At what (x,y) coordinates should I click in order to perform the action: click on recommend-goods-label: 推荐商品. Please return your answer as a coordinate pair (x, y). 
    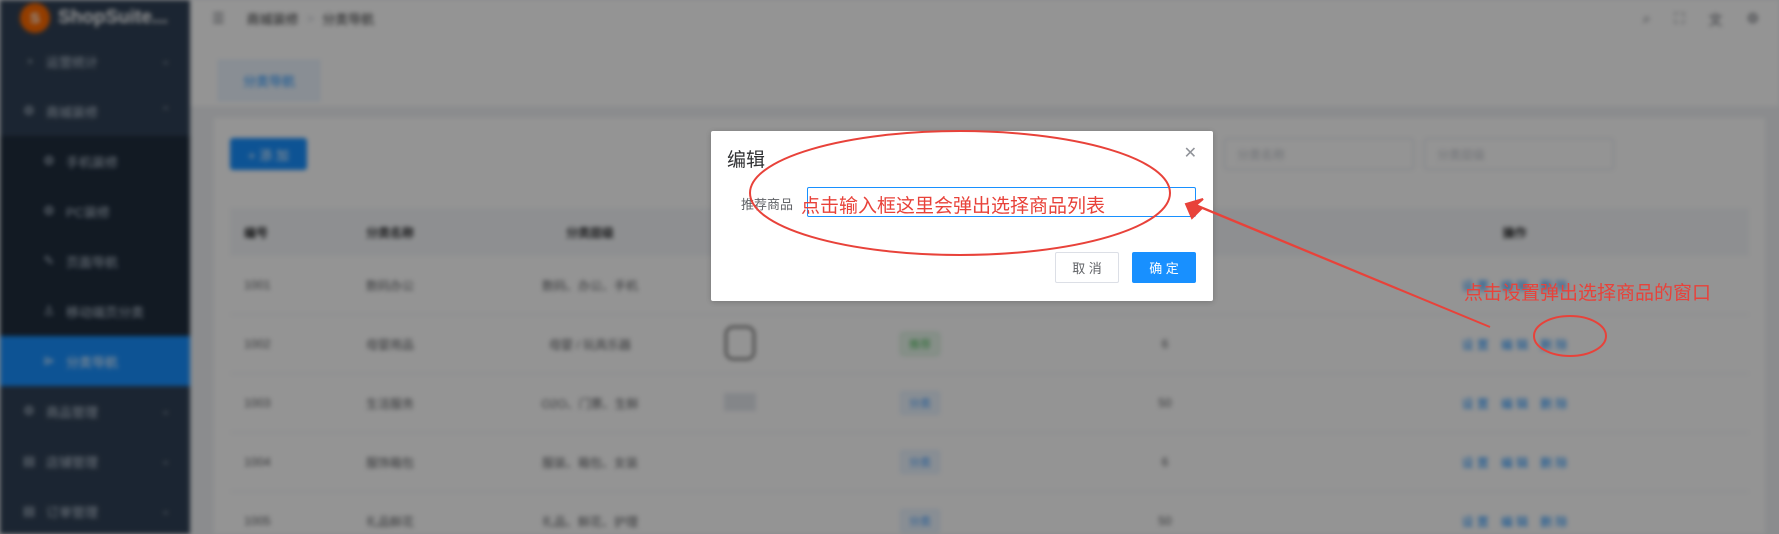
    Looking at the image, I should click on (767, 204).